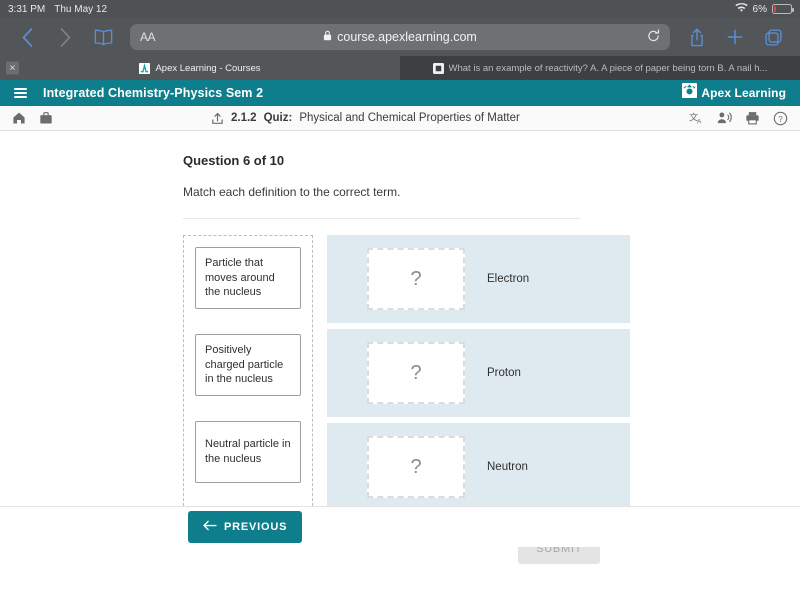 Image resolution: width=800 pixels, height=600 pixels. What do you see at coordinates (248, 278) in the screenshot?
I see `definition-tile: Particle that moves around the nucleus` at bounding box center [248, 278].